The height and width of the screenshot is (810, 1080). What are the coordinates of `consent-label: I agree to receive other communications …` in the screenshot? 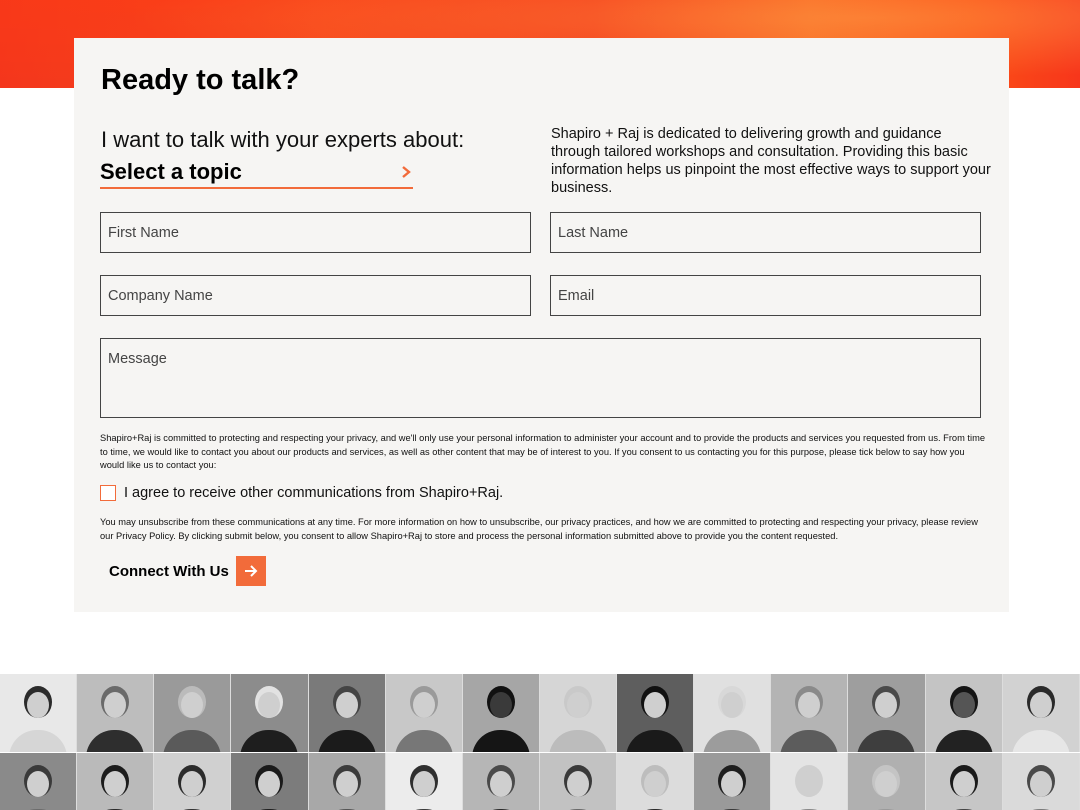 It's located at (314, 493).